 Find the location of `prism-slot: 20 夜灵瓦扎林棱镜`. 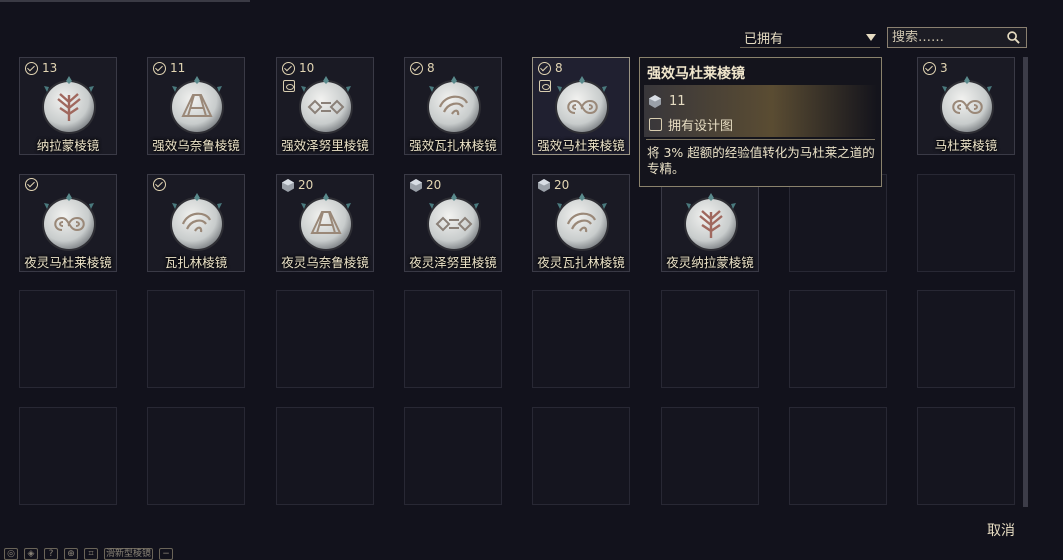

prism-slot: 20 夜灵瓦扎林棱镜 is located at coordinates (581, 223).